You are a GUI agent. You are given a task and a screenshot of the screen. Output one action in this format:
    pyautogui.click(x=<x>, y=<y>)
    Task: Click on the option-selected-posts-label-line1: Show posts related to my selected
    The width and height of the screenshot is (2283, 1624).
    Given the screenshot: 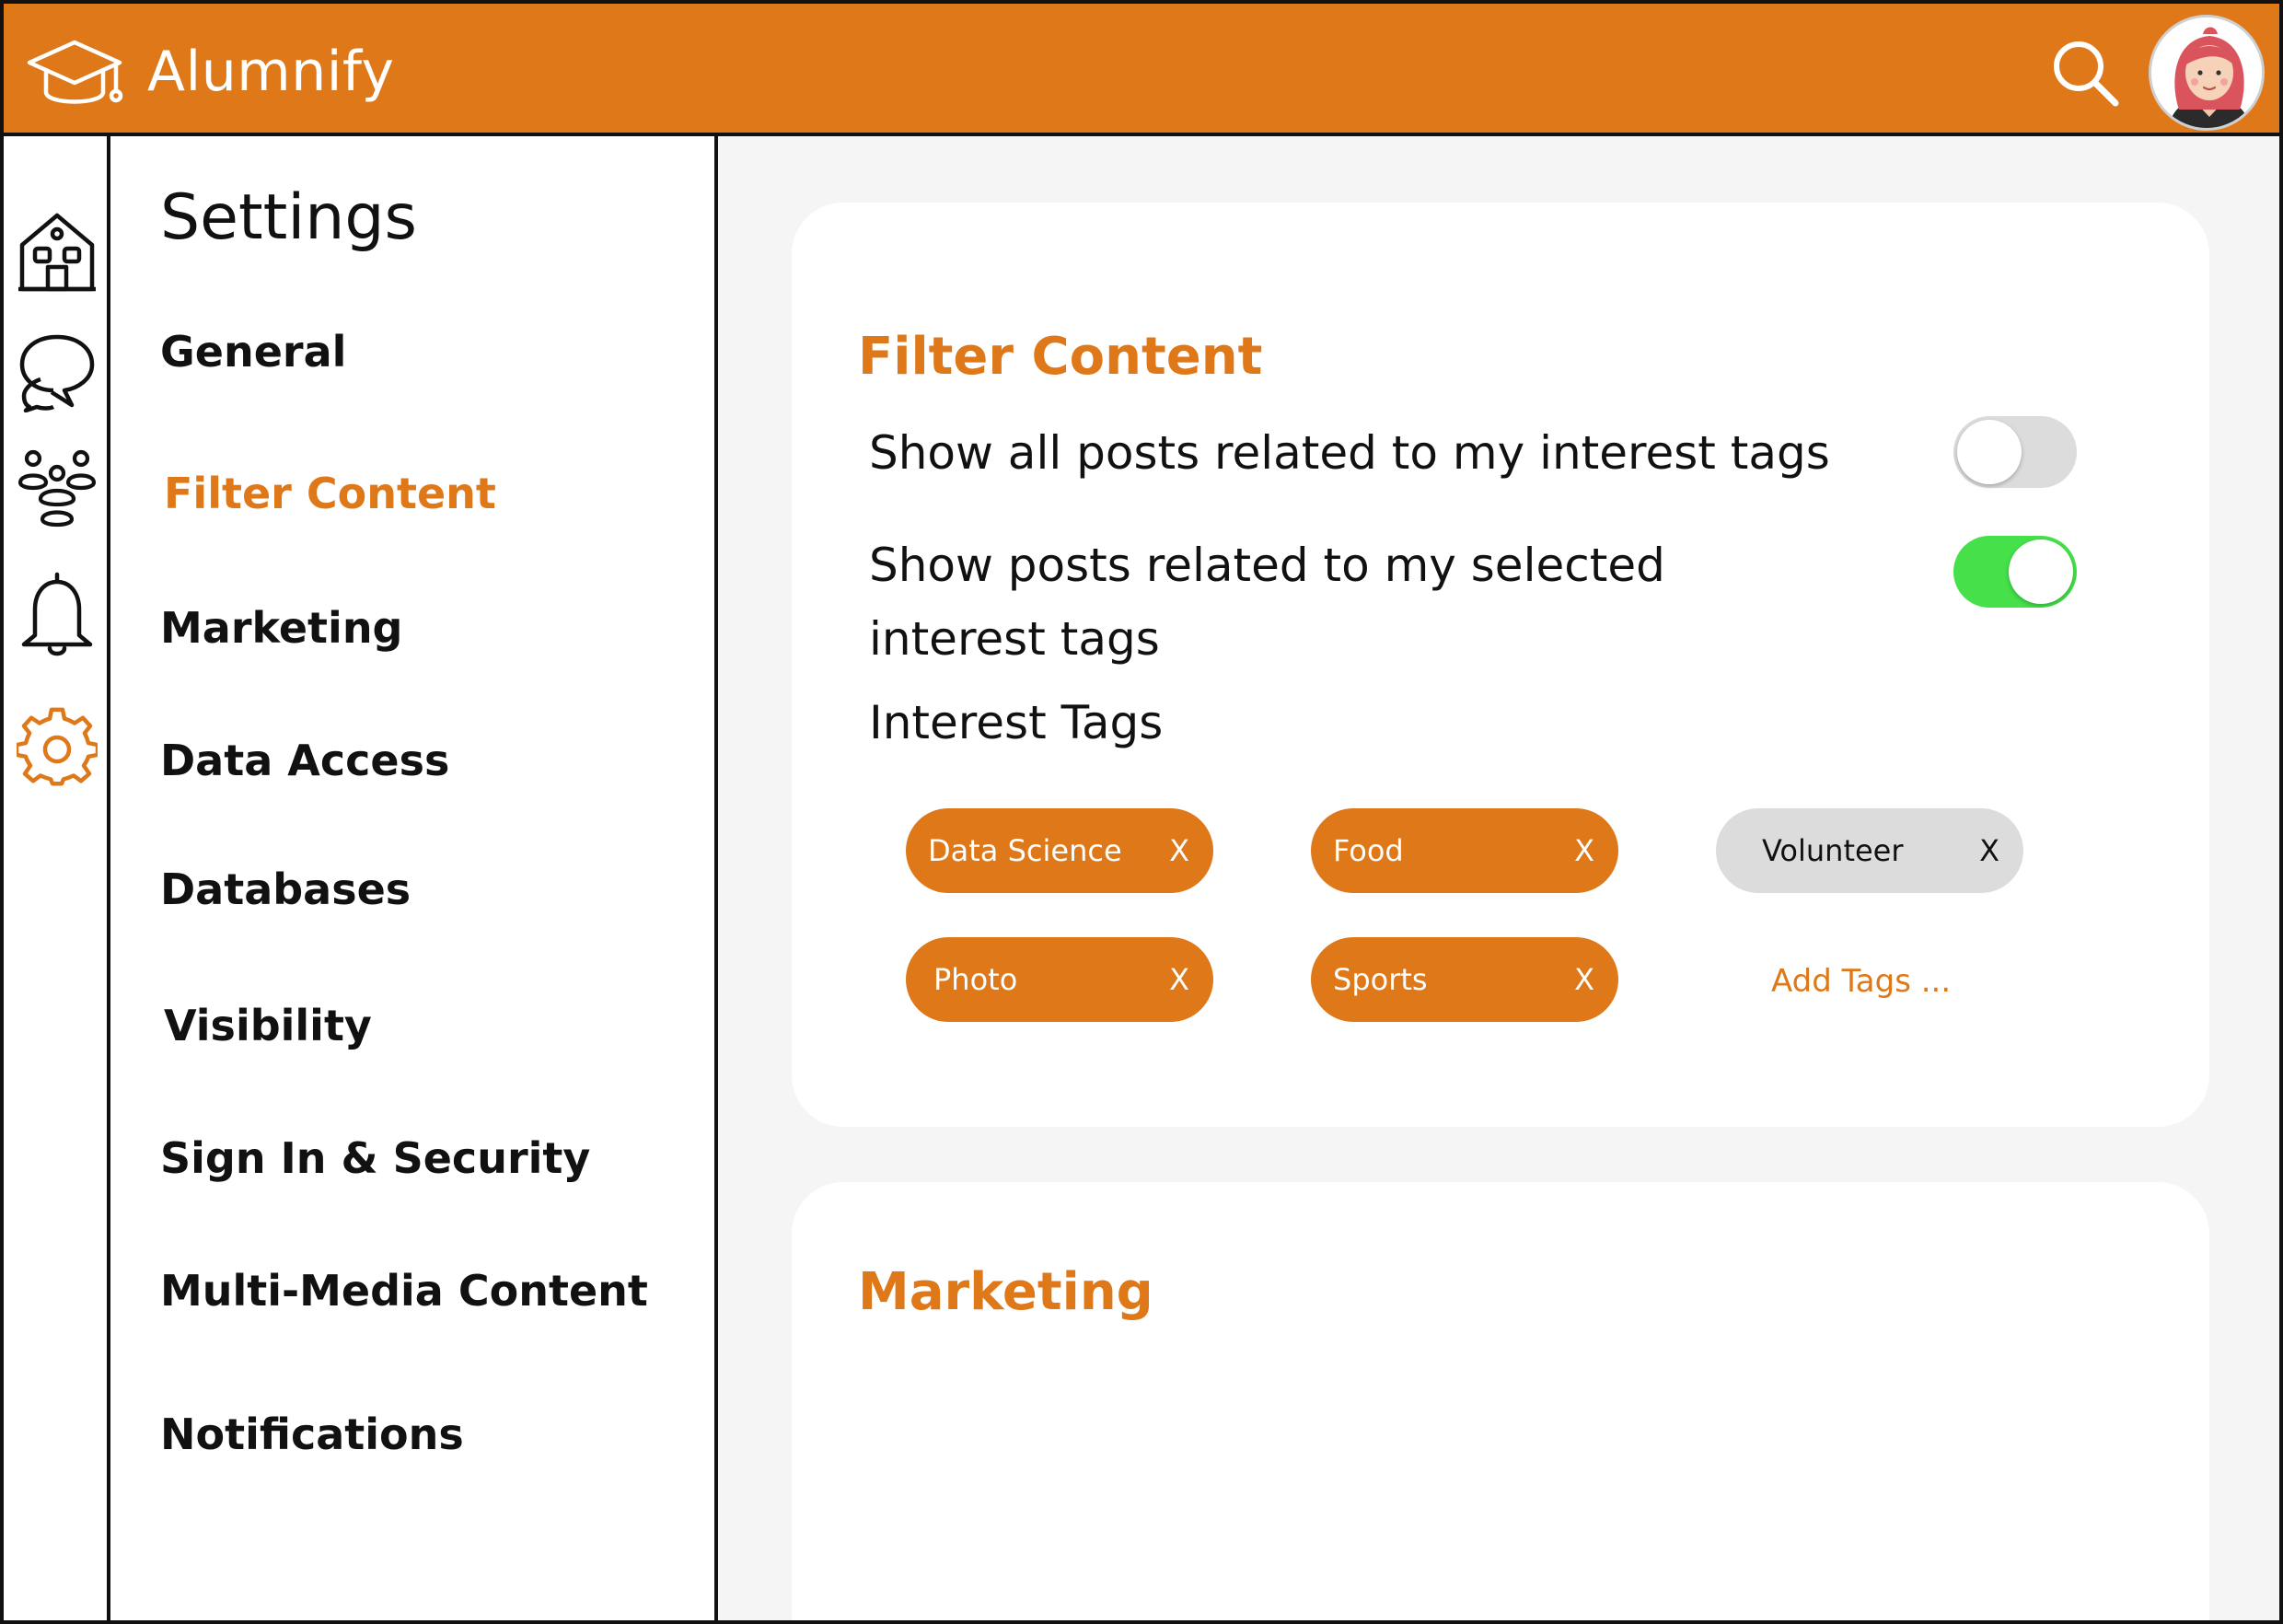 What is the action you would take?
    pyautogui.click(x=1267, y=565)
    